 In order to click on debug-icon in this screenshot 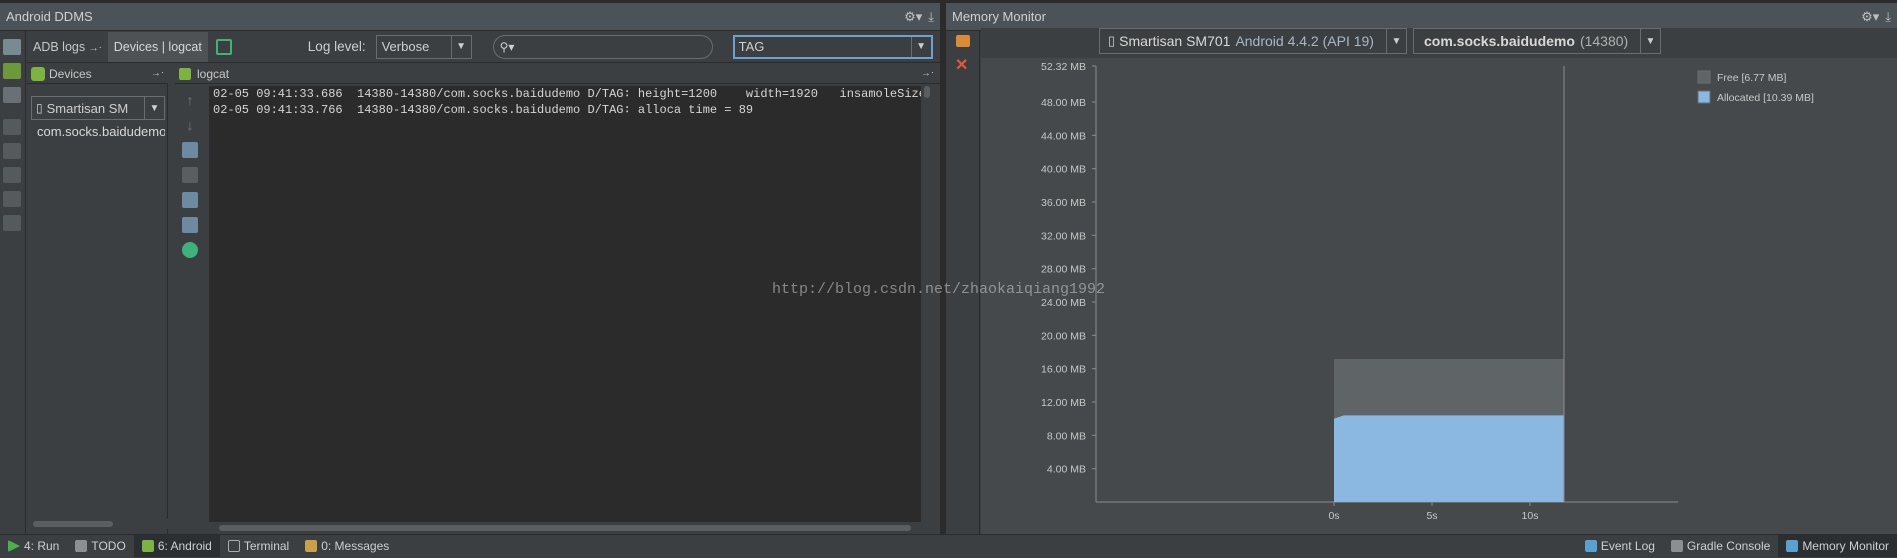, I will do `click(12, 127)`.